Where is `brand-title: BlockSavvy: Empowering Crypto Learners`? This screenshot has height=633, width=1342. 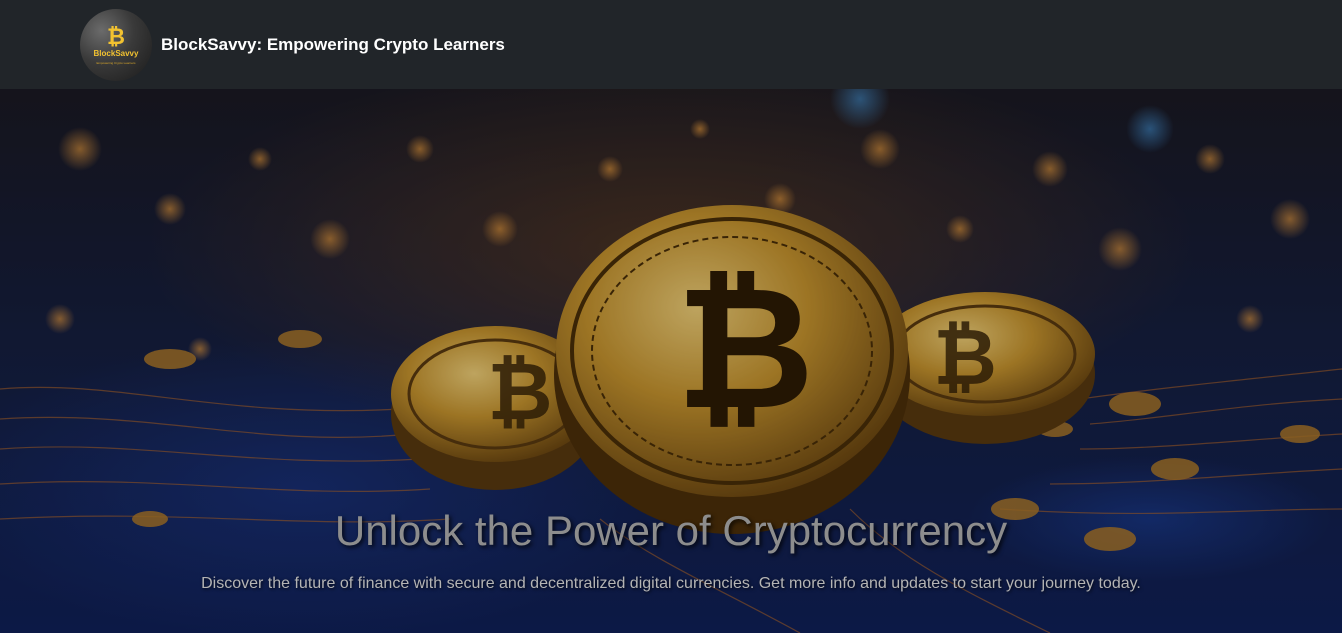
brand-title: BlockSavvy: Empowering Crypto Learners is located at coordinates (333, 45).